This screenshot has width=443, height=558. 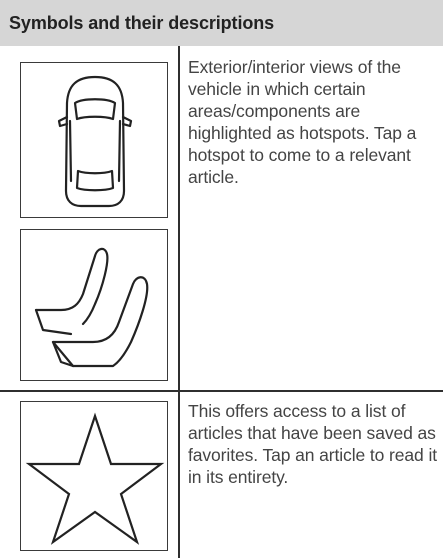 I want to click on column-divider, so click(x=179, y=302).